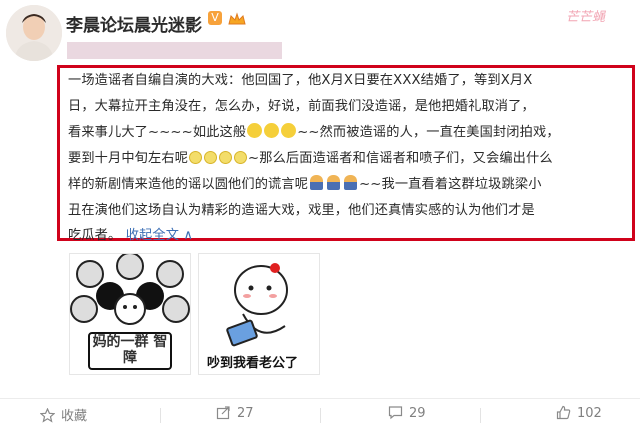 The image size is (640, 428). Describe the element at coordinates (253, 363) in the screenshot. I see `meme-2-caption: 吵到我看老公了` at that location.